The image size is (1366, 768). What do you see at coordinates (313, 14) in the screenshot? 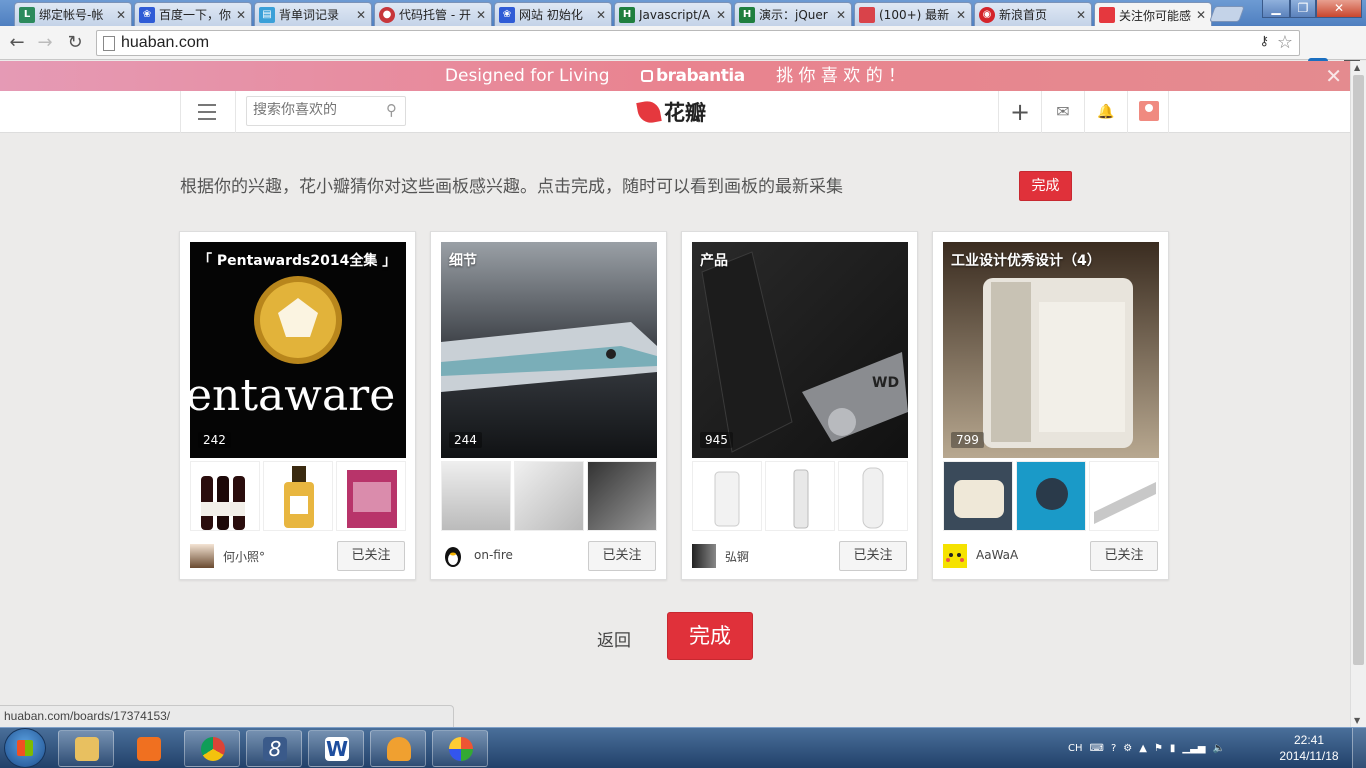
I see `tab-vocab: ▤ 背单词记录 ✕` at bounding box center [313, 14].